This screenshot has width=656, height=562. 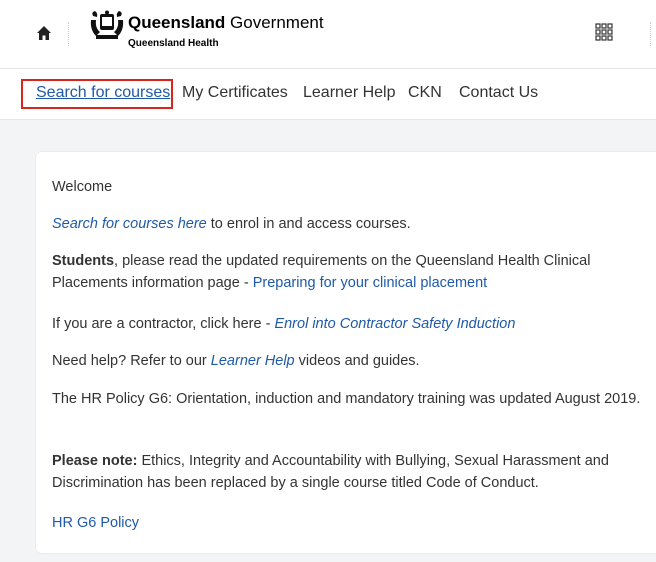 What do you see at coordinates (394, 324) in the screenshot?
I see `contractor-induction-link: Enrol into Contractor Safety Induction` at bounding box center [394, 324].